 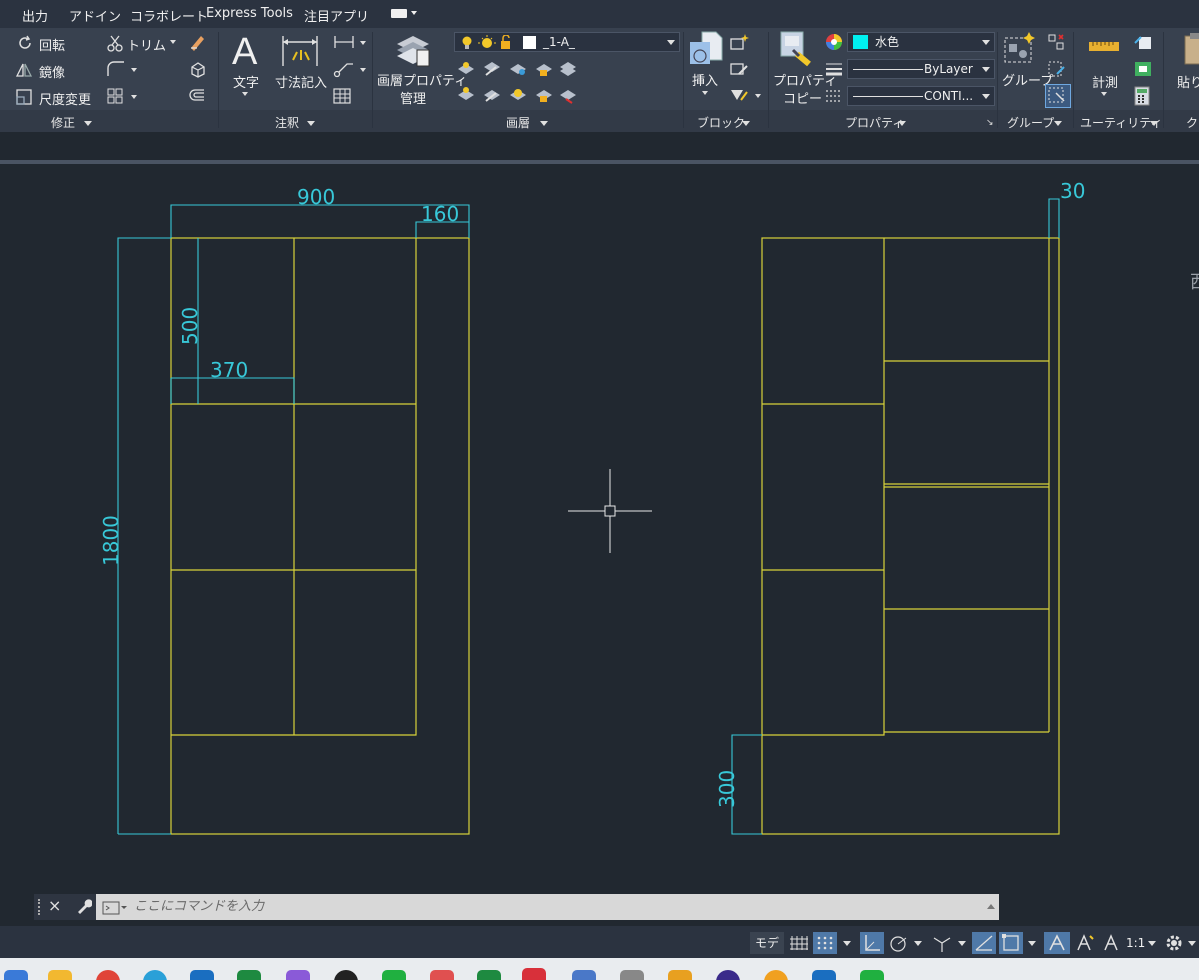 I want to click on wrench-icon, so click(x=83, y=908).